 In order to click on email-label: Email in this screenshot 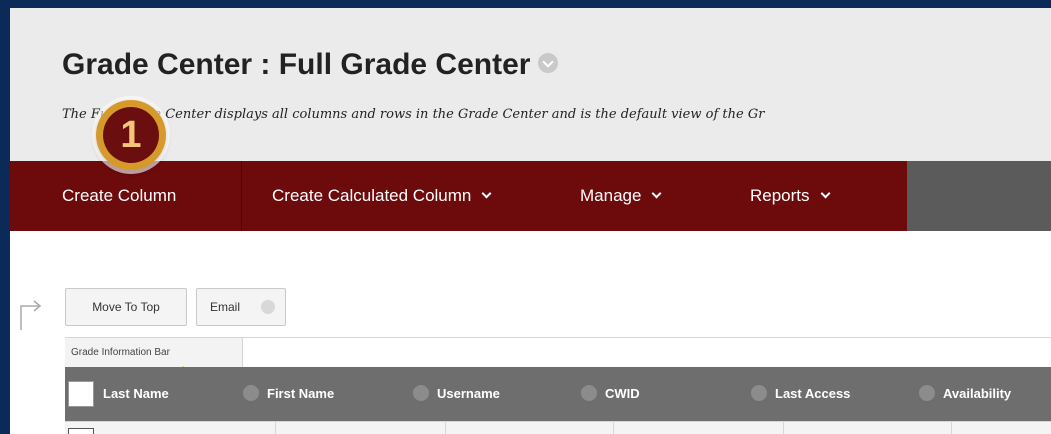, I will do `click(225, 307)`.